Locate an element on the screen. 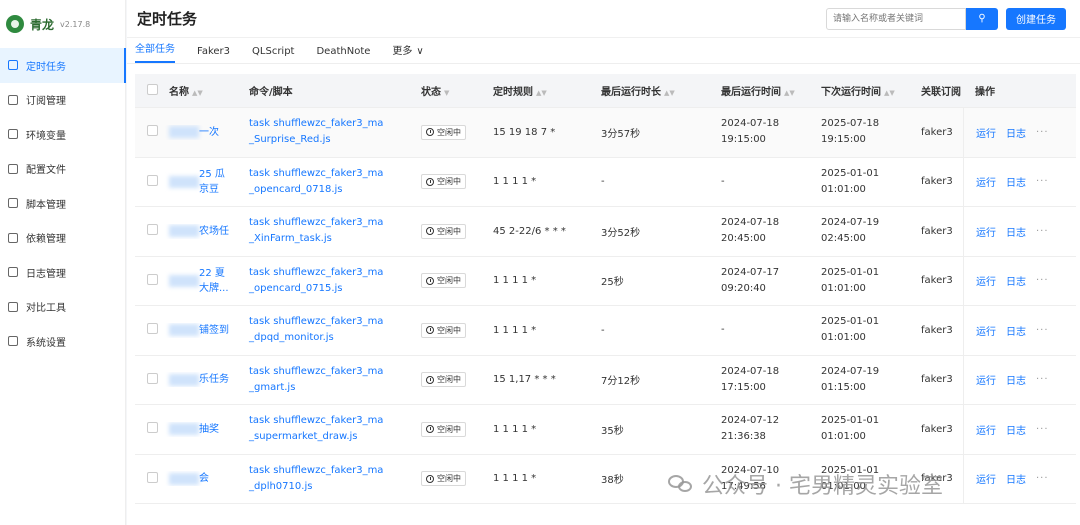  command-line-2: _Surprise_Red.js is located at coordinates (290, 140).